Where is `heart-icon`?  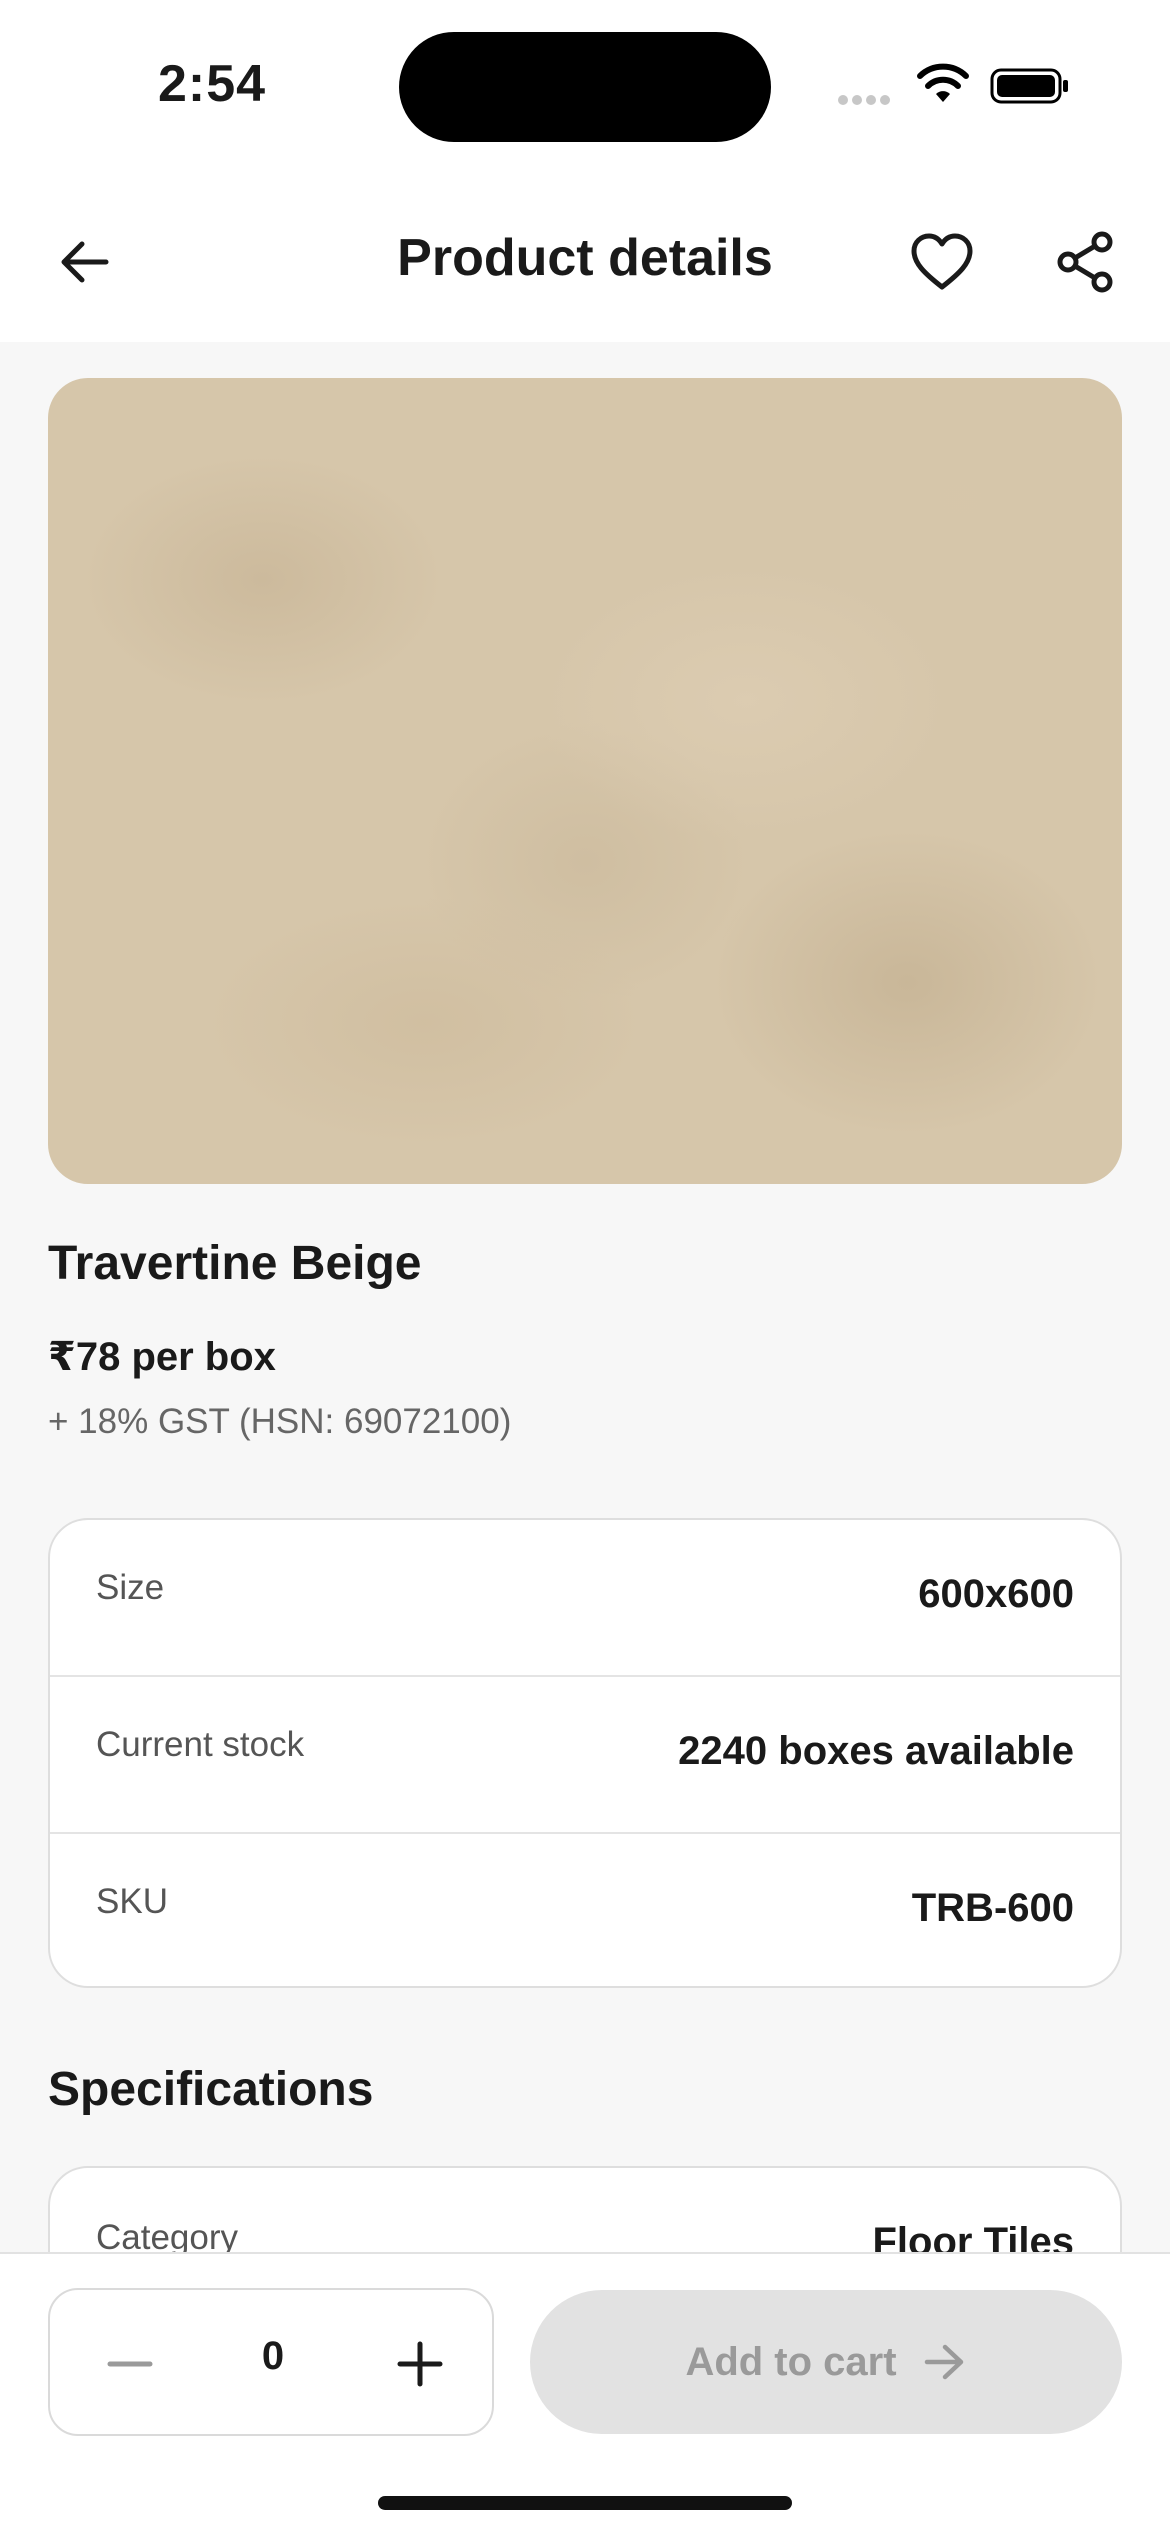 heart-icon is located at coordinates (942, 261).